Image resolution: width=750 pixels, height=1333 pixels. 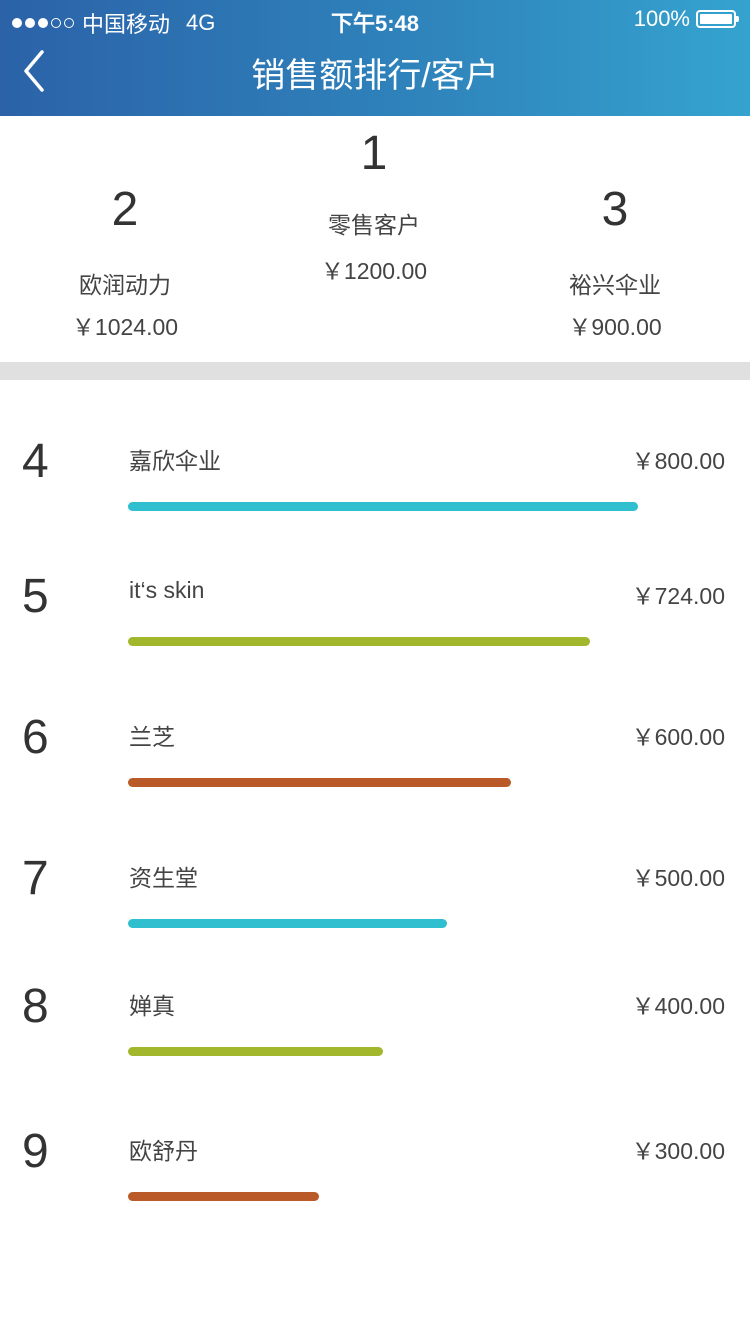 I want to click on rank-number: 7, so click(x=35, y=878).